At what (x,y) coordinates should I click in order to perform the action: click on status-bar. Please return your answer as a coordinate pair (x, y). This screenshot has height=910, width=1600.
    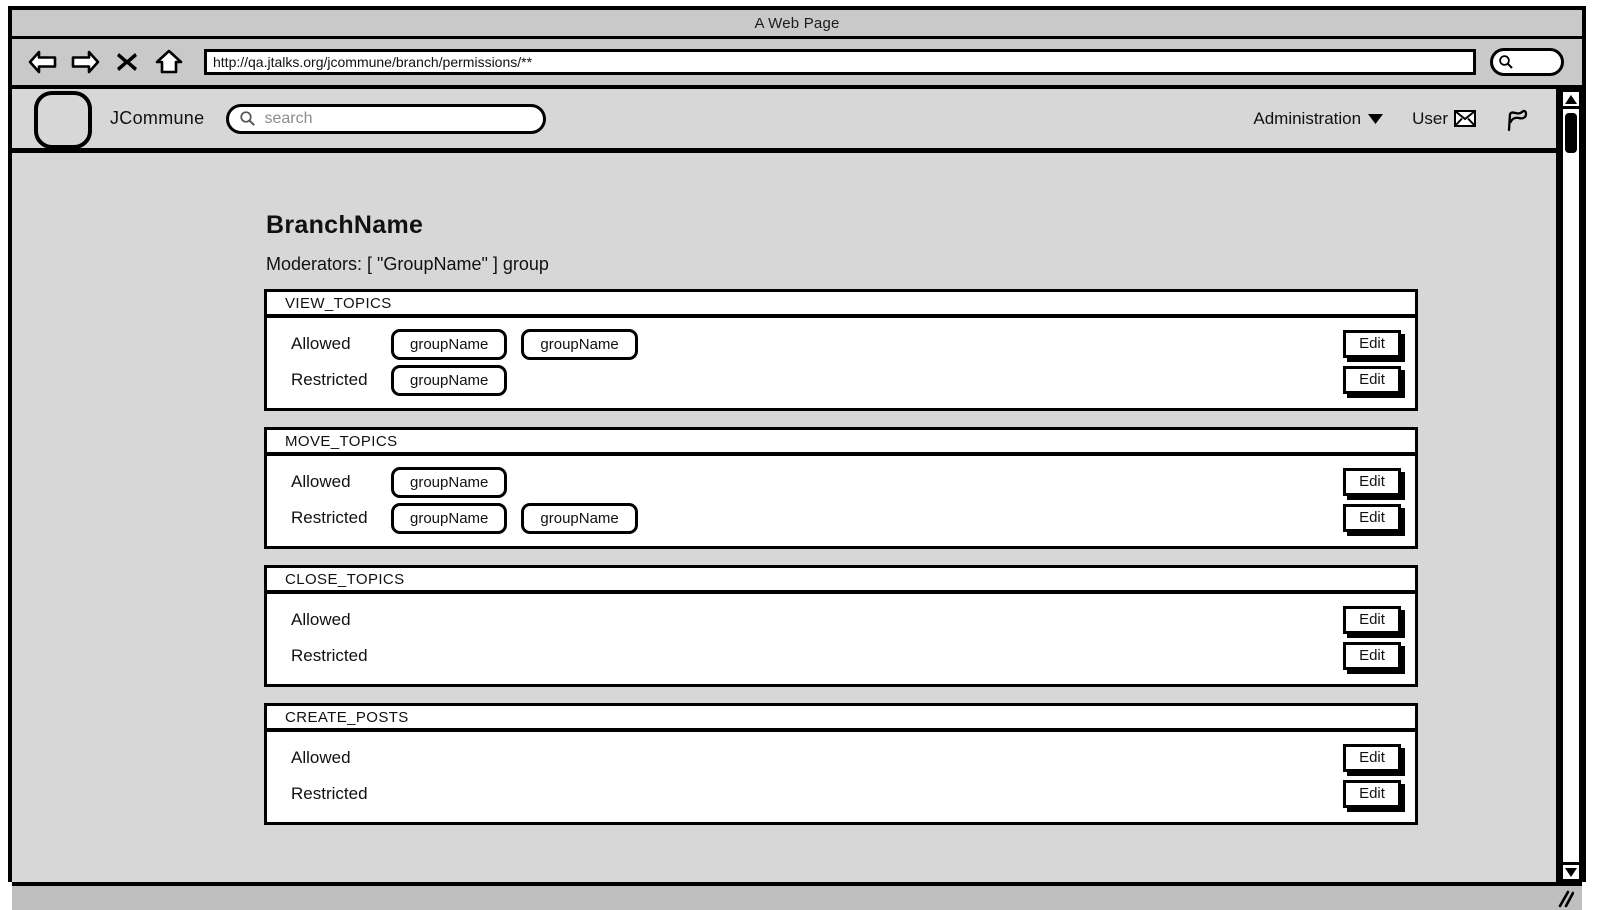
    Looking at the image, I should click on (797, 896).